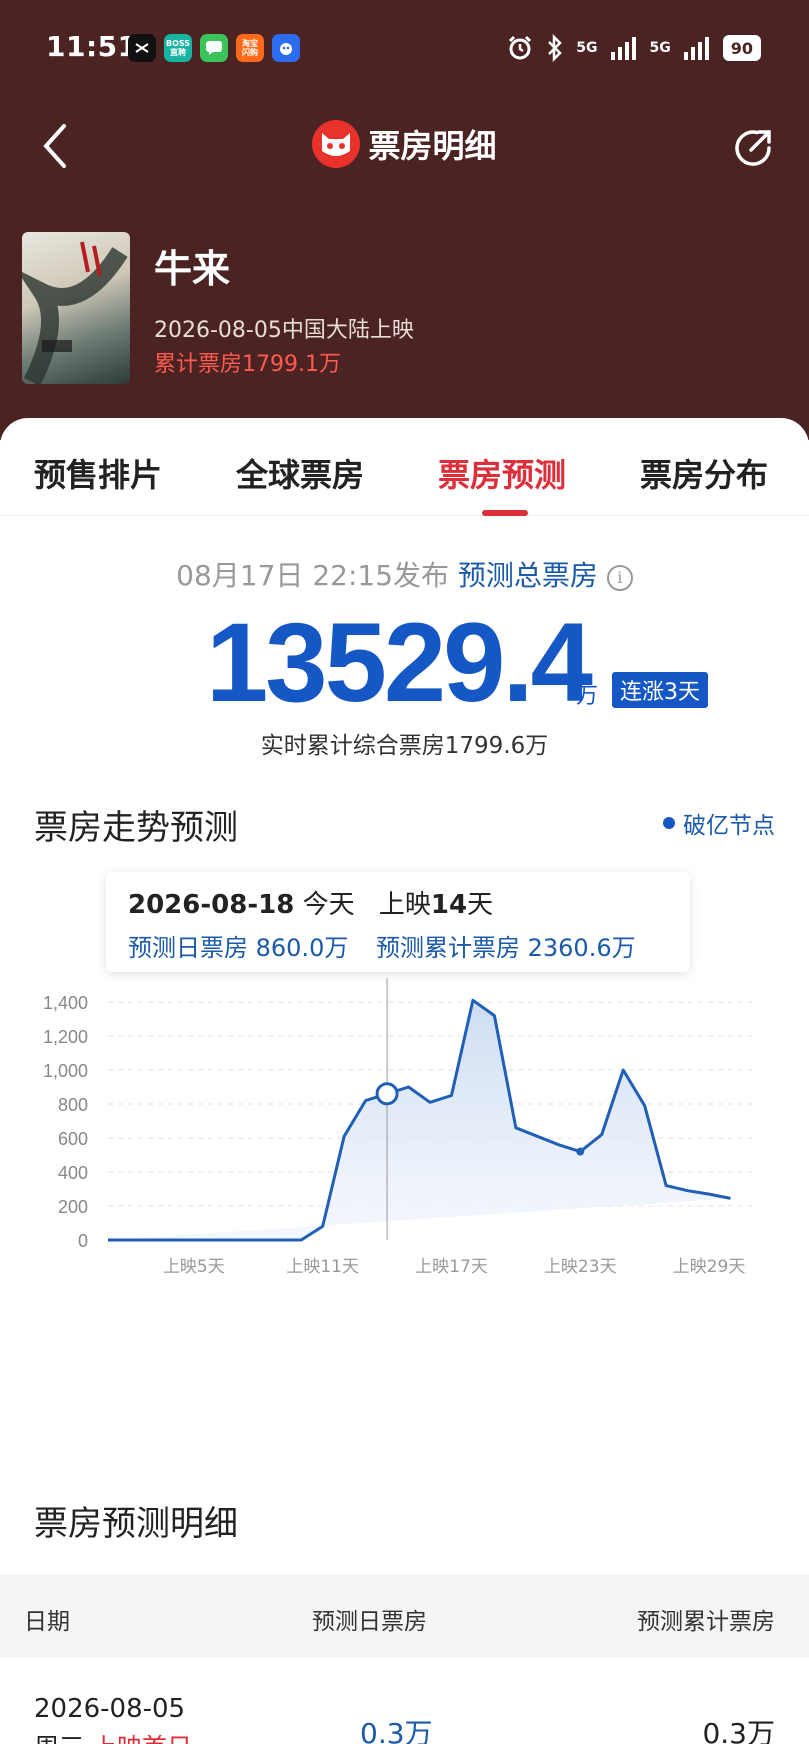 This screenshot has width=809, height=1744. Describe the element at coordinates (73, 1207) in the screenshot. I see `y-tick-label: 200` at that location.